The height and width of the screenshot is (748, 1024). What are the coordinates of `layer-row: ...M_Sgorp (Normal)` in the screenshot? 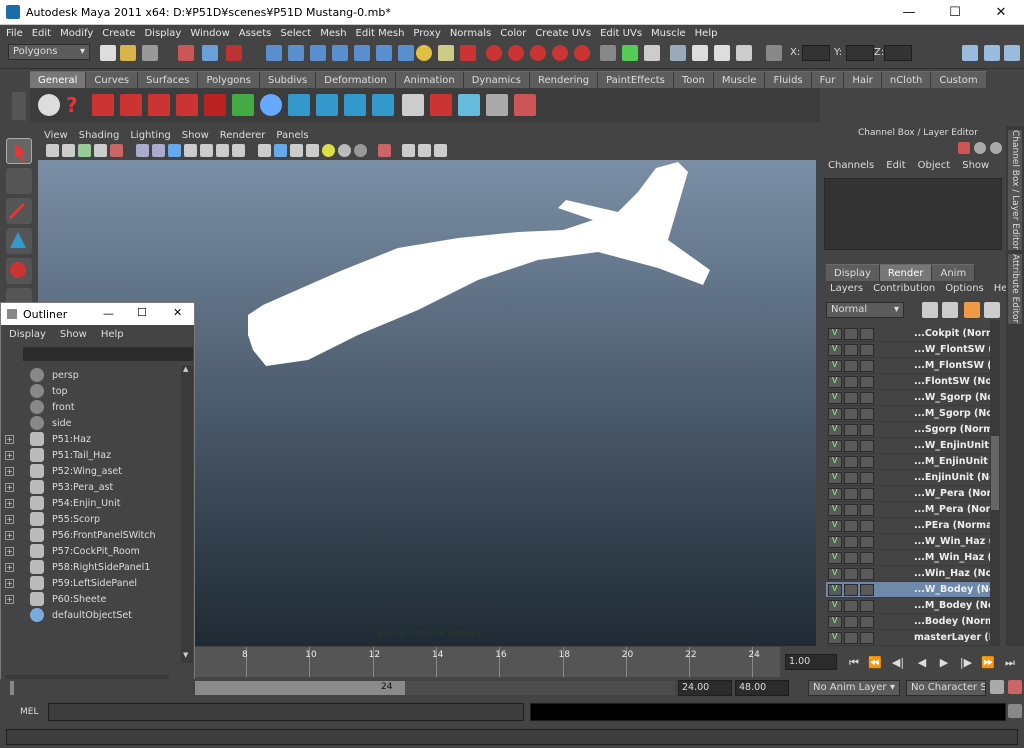 It's located at (908, 414).